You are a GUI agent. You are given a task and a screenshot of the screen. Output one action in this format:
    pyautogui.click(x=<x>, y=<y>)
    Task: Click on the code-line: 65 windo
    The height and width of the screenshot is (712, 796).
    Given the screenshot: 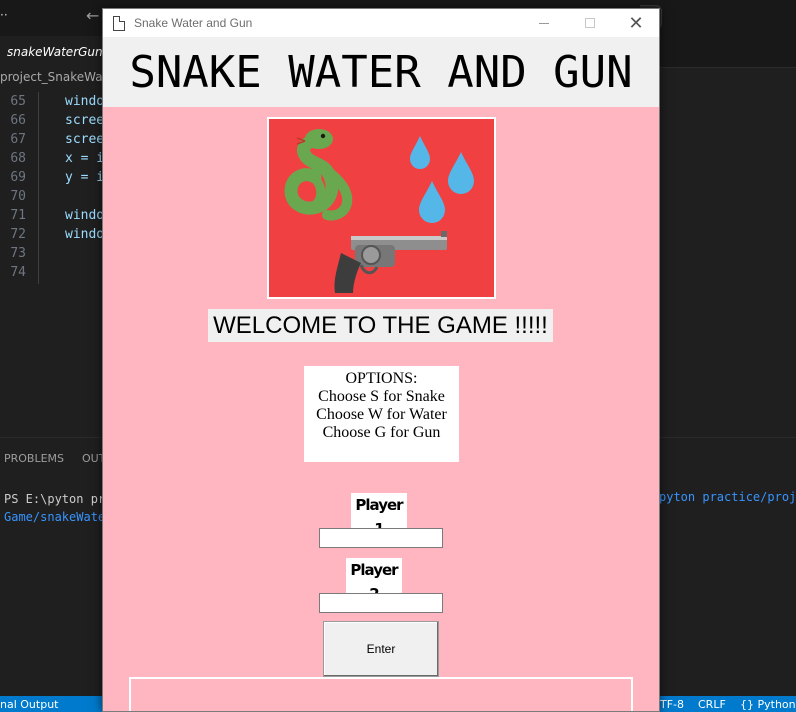 What is the action you would take?
    pyautogui.click(x=52, y=101)
    